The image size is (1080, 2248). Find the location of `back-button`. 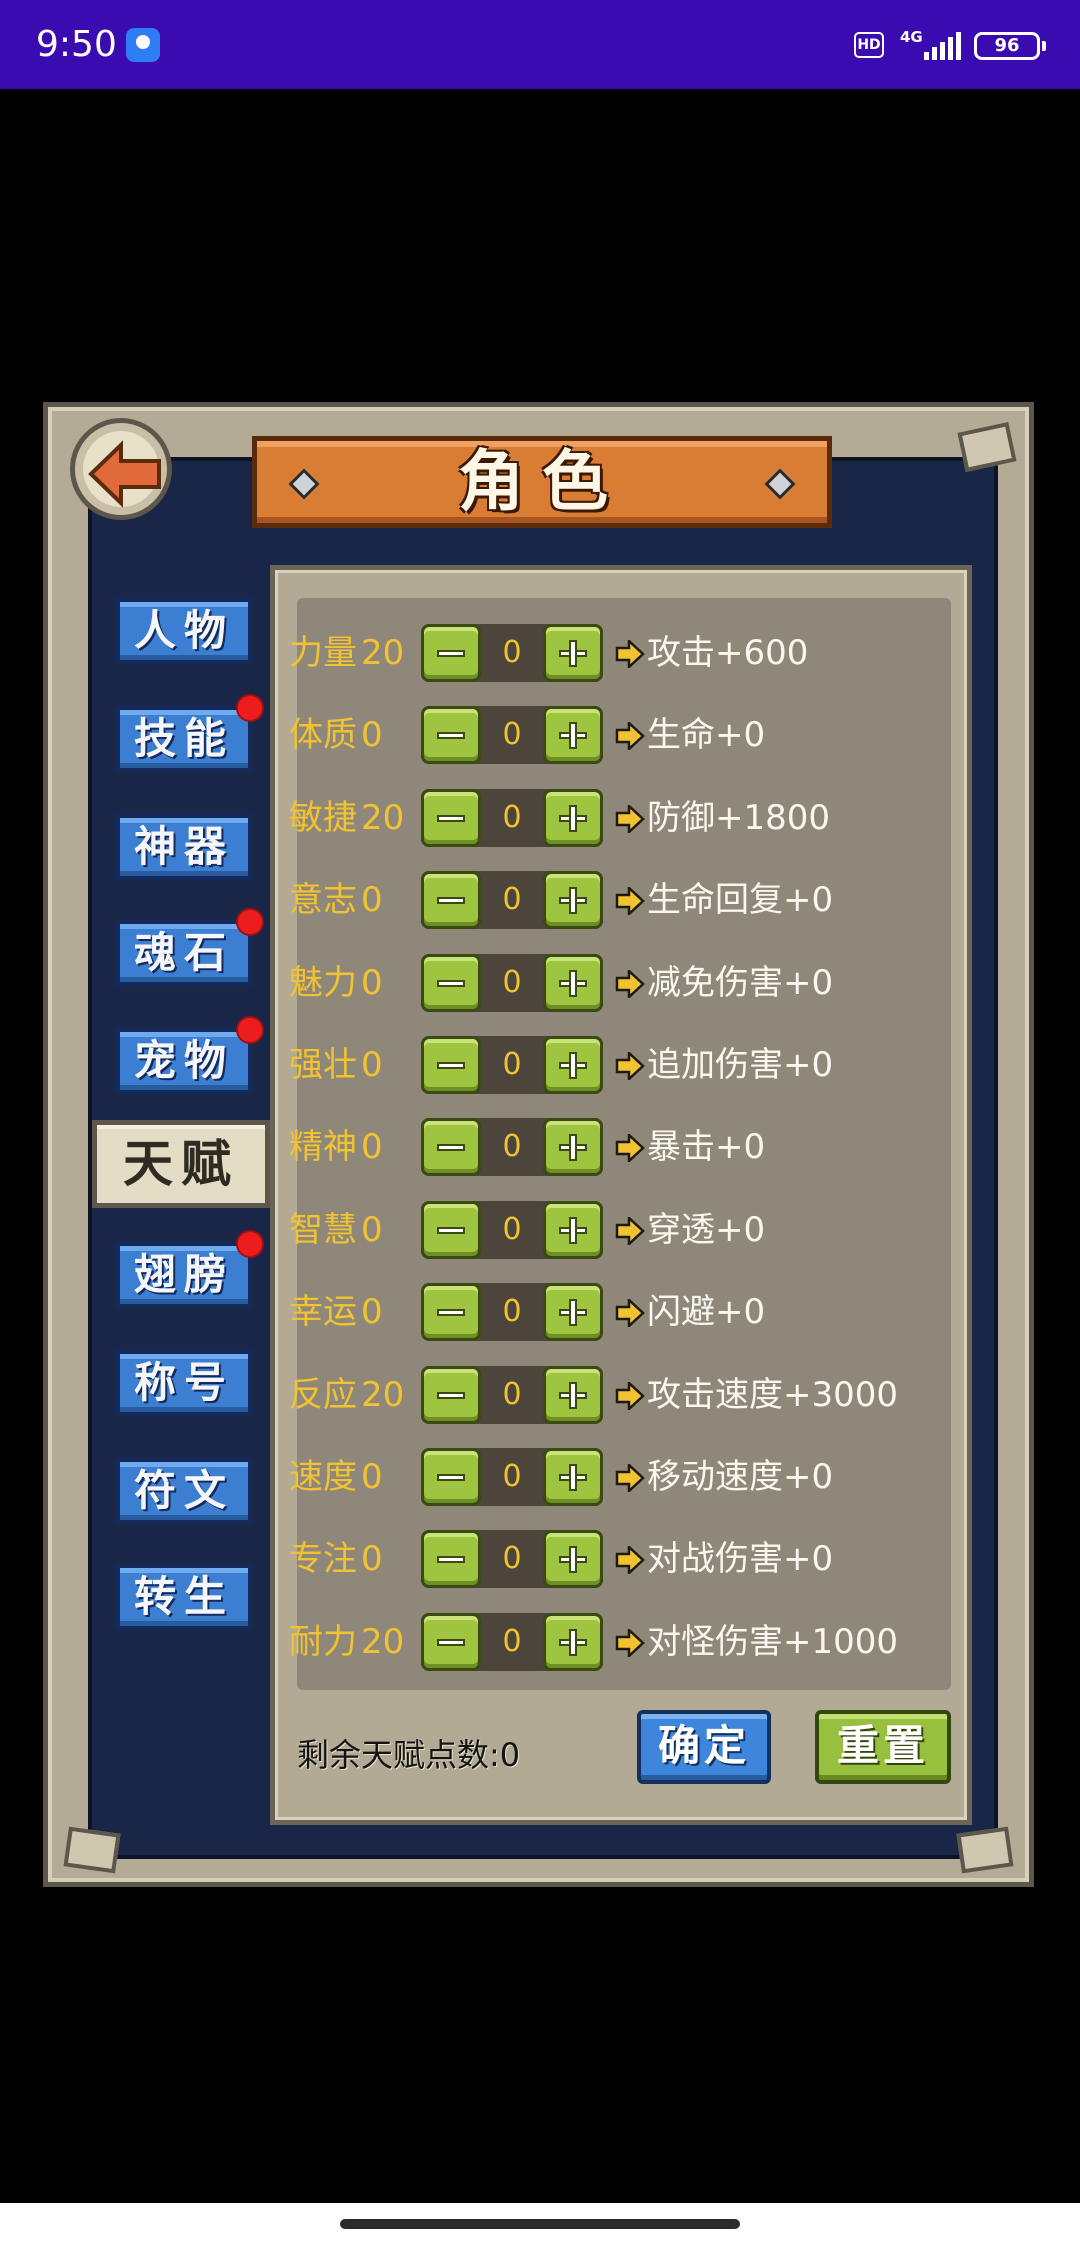

back-button is located at coordinates (121, 469).